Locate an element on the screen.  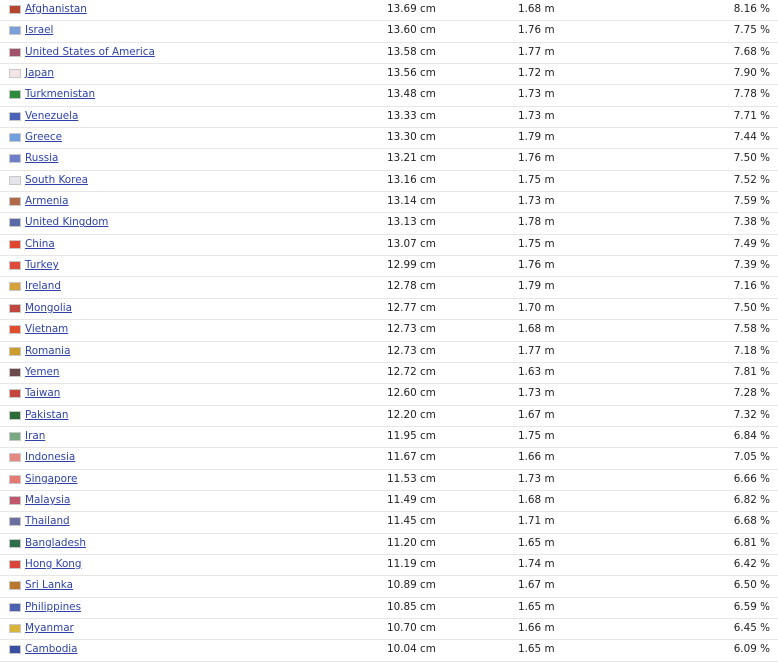
ratio-cell: 7.16 % is located at coordinates (751, 286).